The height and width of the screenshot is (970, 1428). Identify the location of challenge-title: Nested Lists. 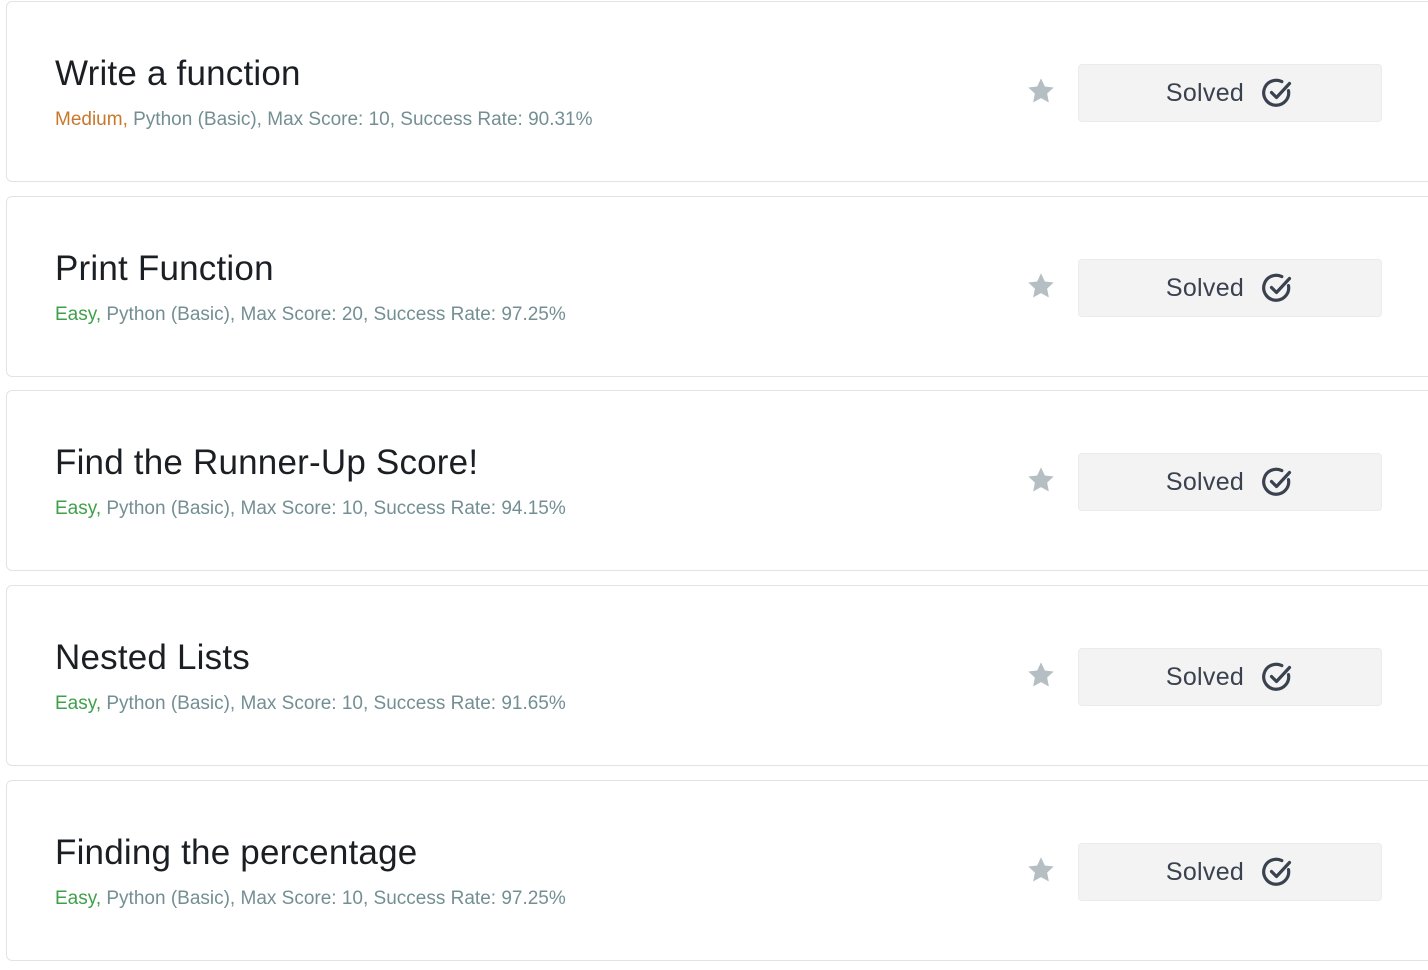
(152, 658).